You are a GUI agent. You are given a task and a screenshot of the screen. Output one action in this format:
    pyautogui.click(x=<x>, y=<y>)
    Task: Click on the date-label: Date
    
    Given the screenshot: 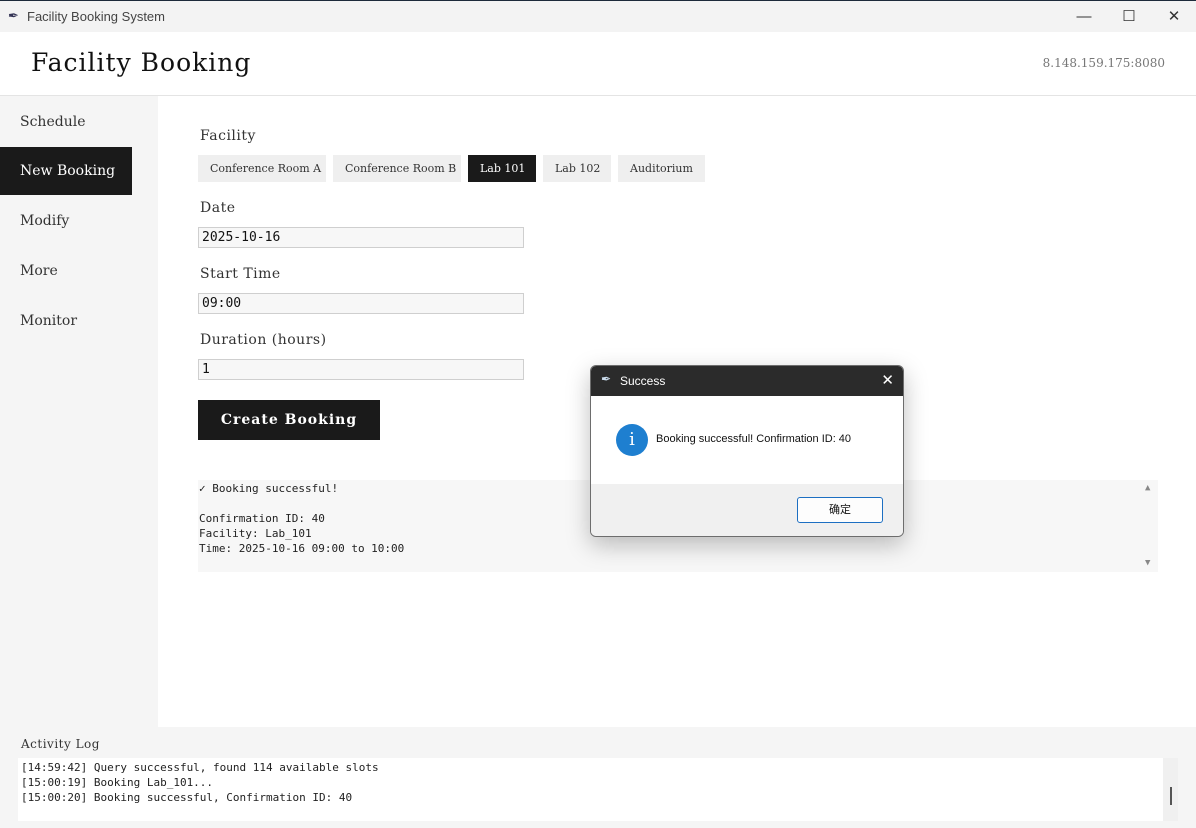 What is the action you would take?
    pyautogui.click(x=218, y=208)
    